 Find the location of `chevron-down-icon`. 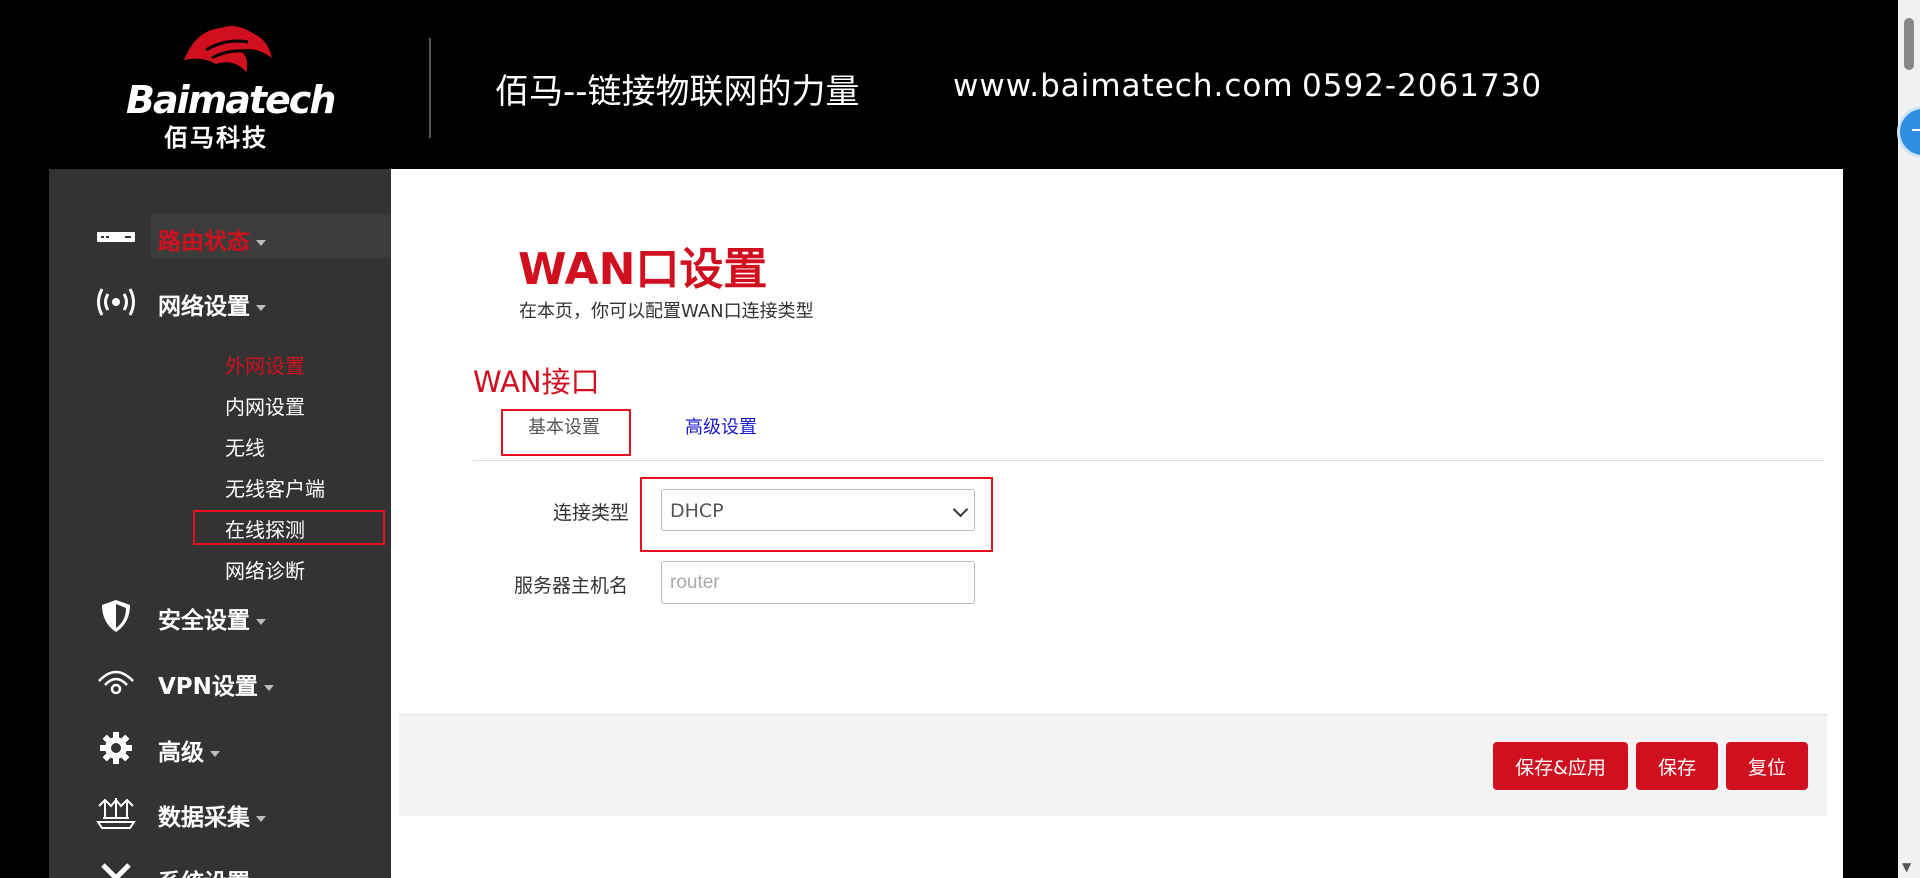

chevron-down-icon is located at coordinates (960, 509).